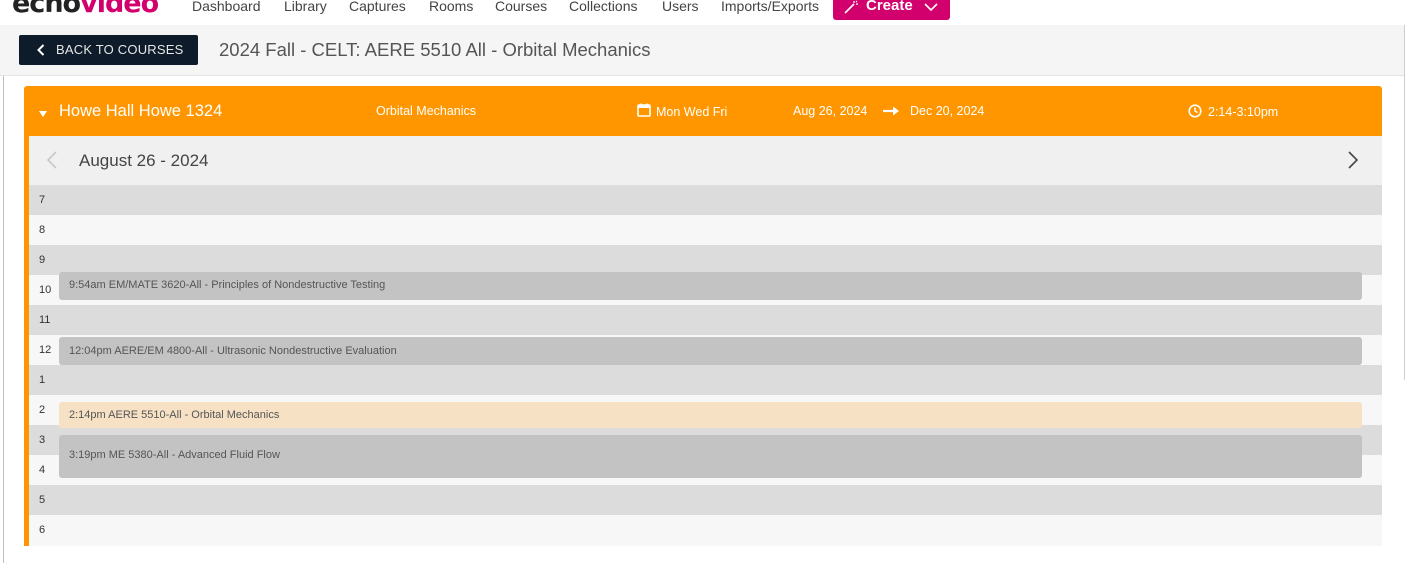 The image size is (1405, 563). I want to click on start-date: Aug 26, 2024, so click(830, 111).